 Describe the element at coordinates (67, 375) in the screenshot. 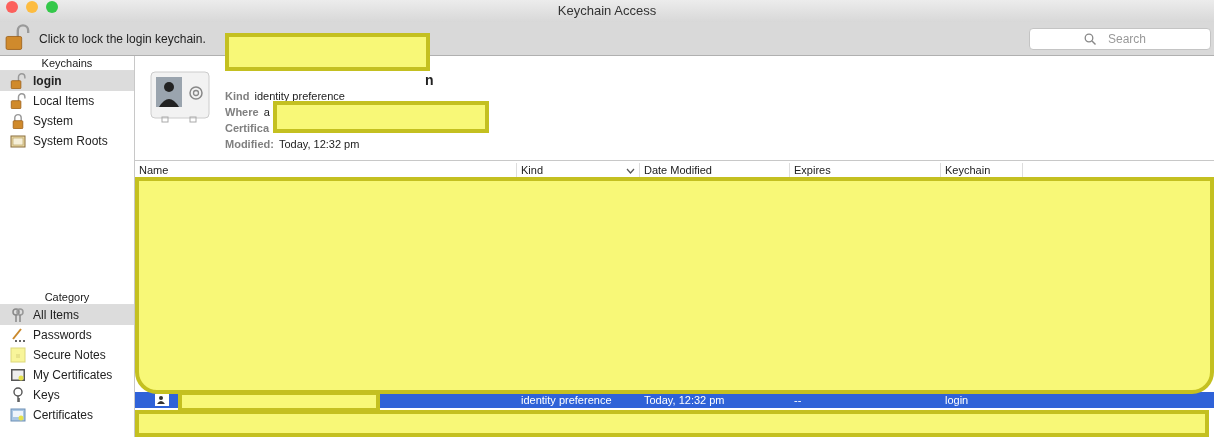

I see `sidebar-item: My Certificates` at that location.